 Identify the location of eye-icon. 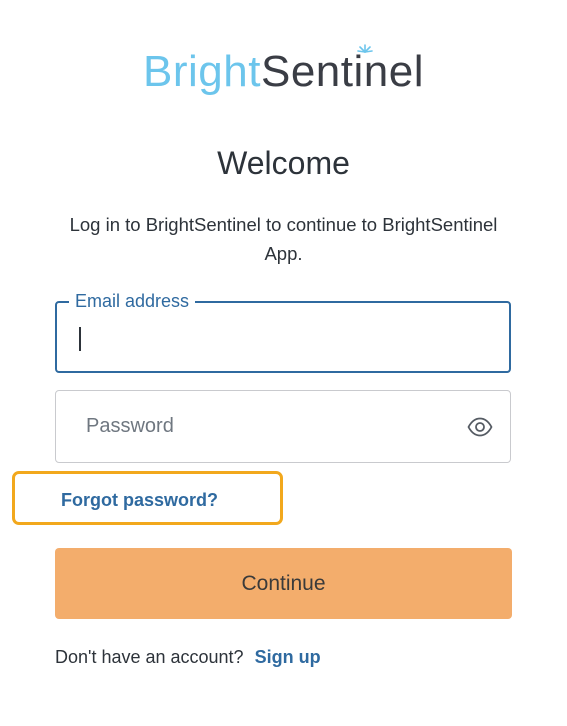
(480, 427).